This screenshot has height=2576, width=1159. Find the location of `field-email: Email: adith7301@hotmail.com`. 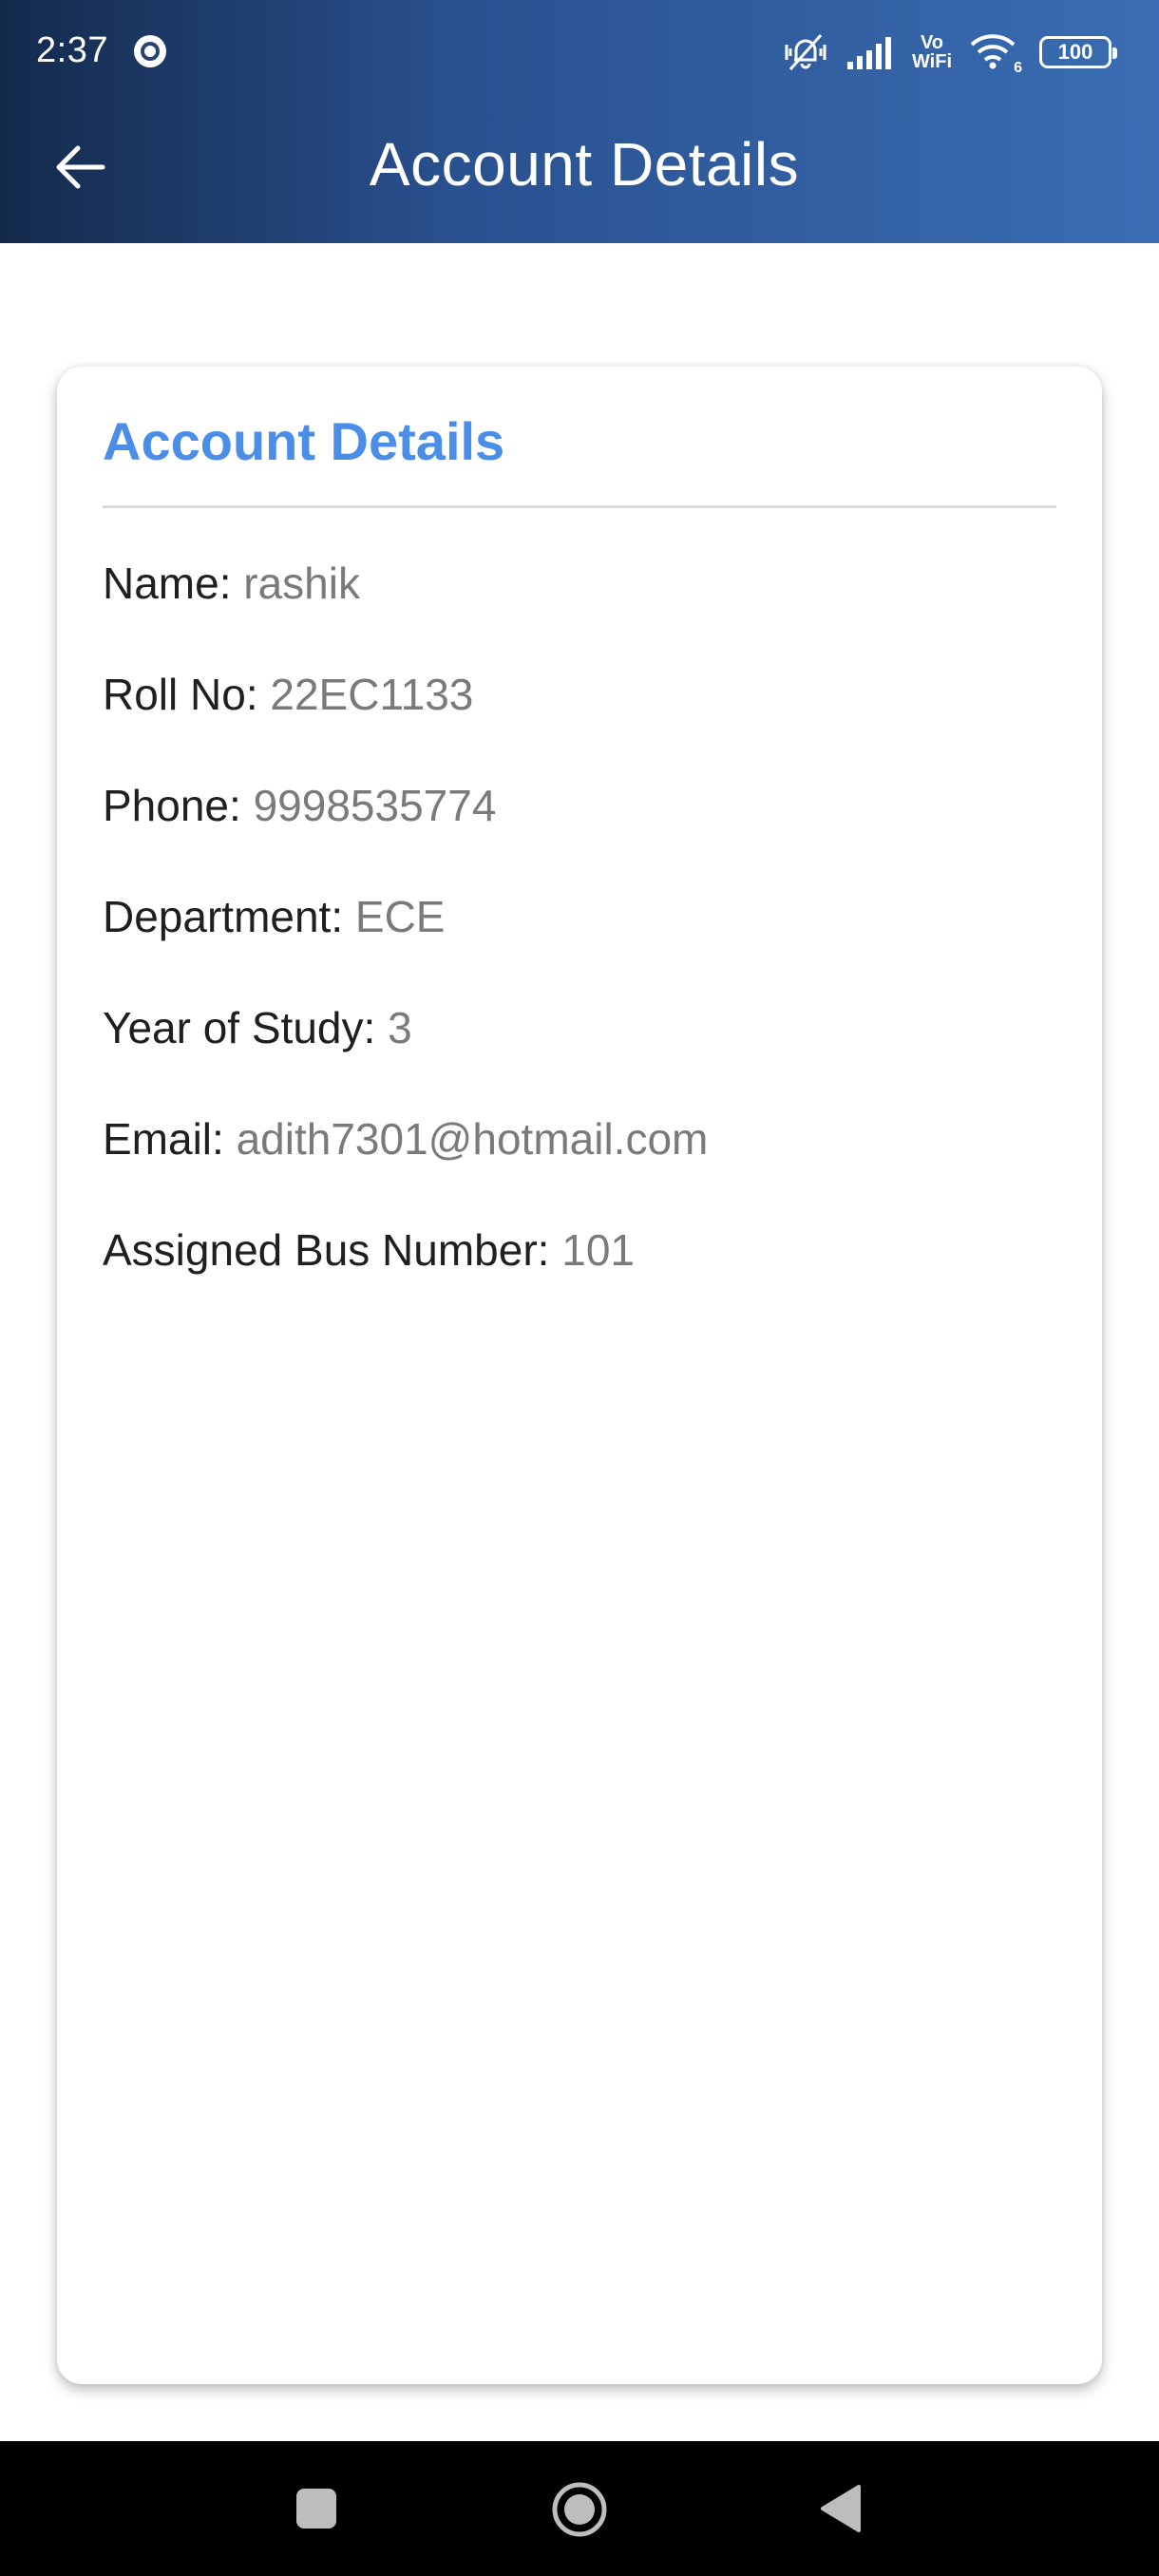

field-email: Email: adith7301@hotmail.com is located at coordinates (405, 1138).